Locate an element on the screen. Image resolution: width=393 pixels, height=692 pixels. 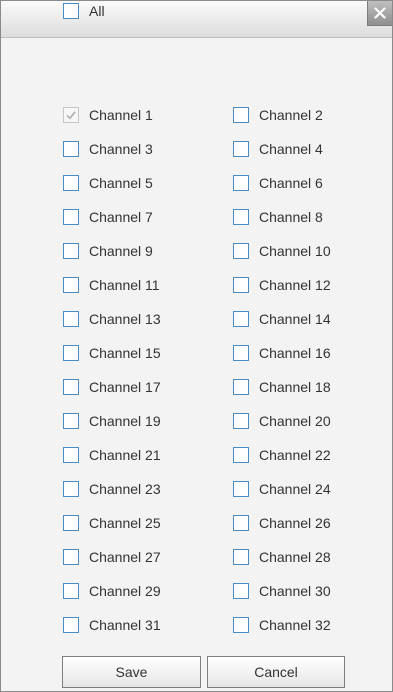
channel-label: Channel 27 is located at coordinates (125, 557).